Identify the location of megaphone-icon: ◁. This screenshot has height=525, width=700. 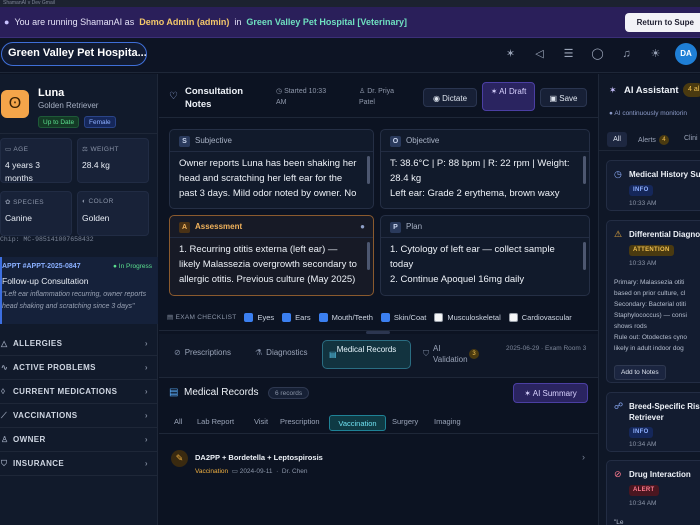
(539, 54).